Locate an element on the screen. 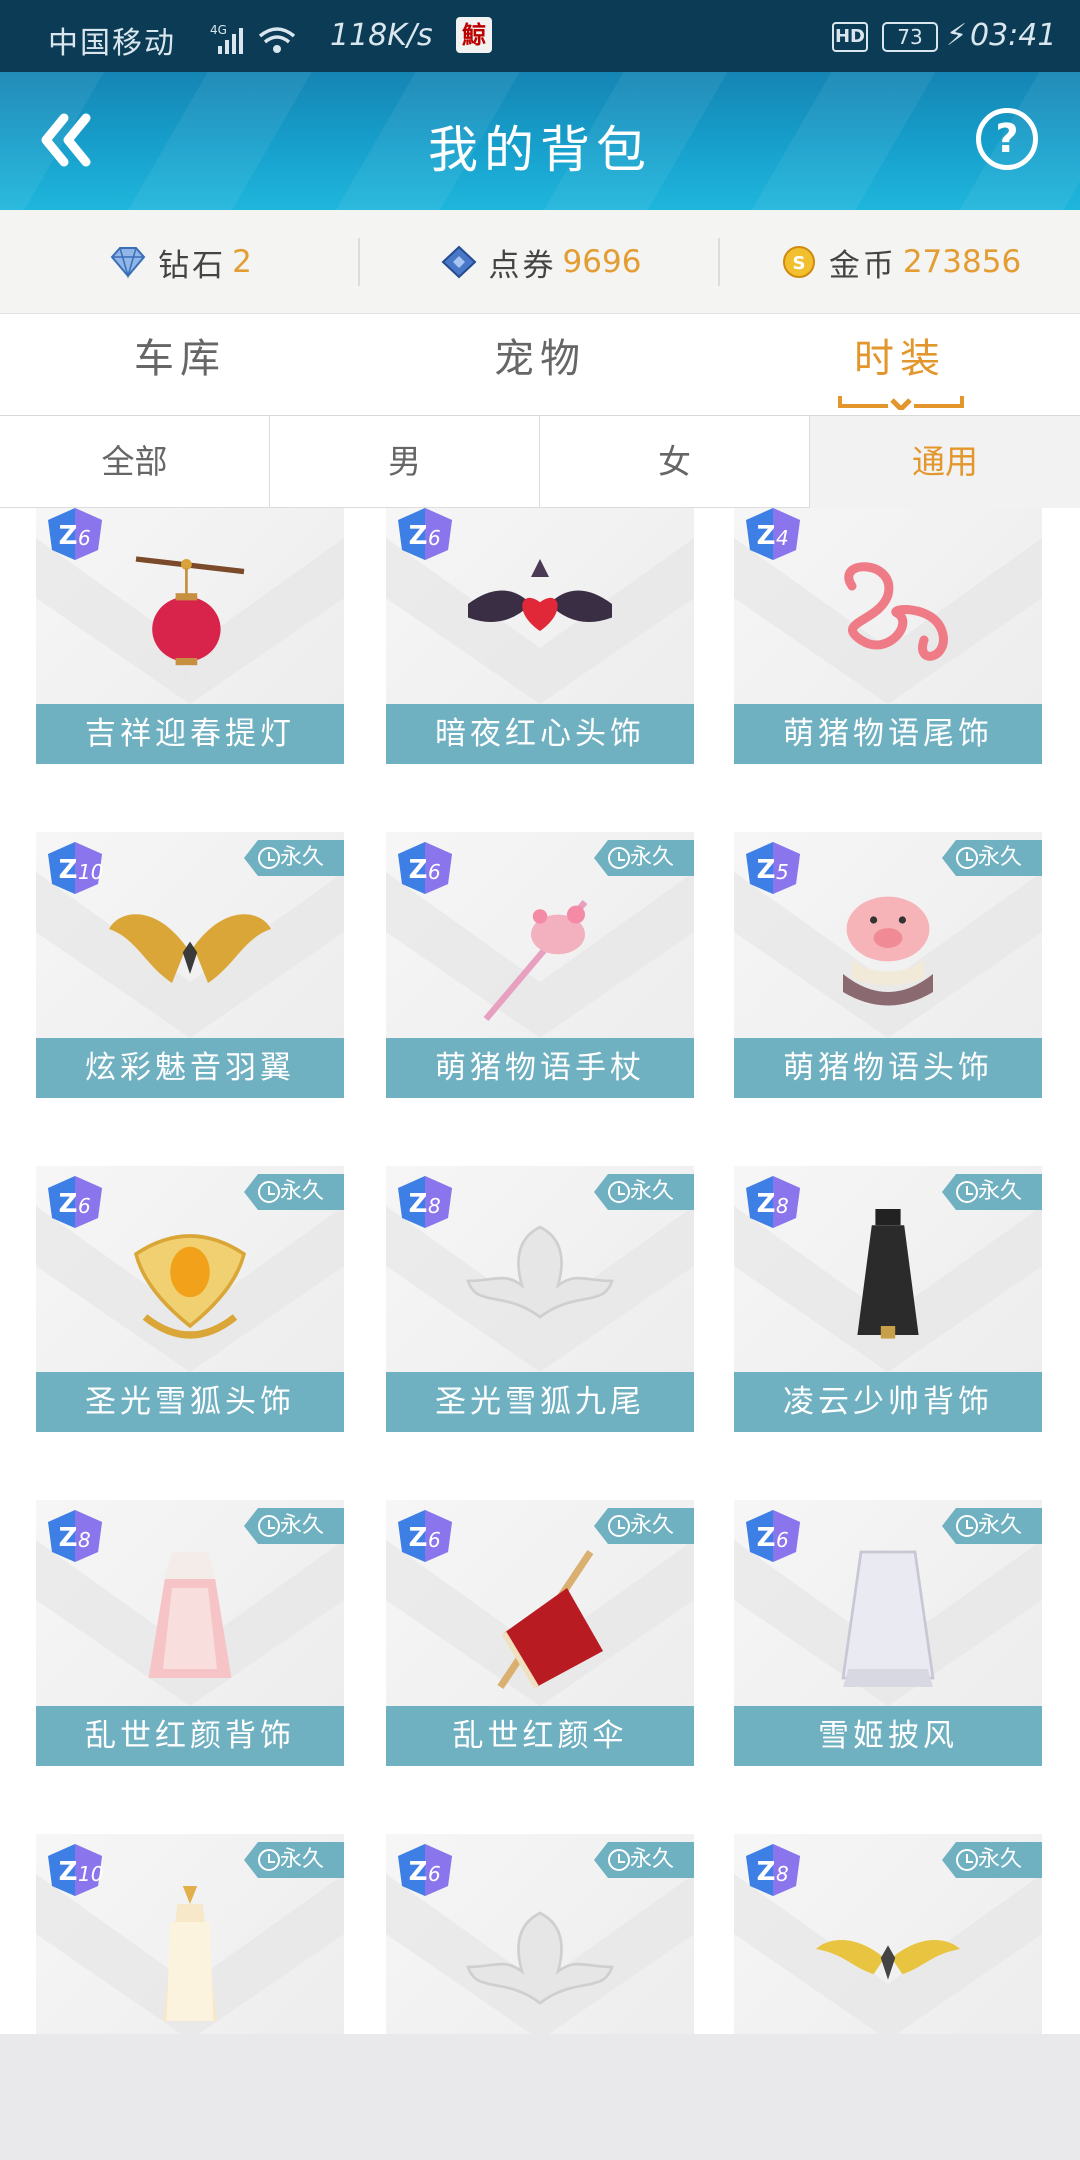  coupon-icon is located at coordinates (459, 262).